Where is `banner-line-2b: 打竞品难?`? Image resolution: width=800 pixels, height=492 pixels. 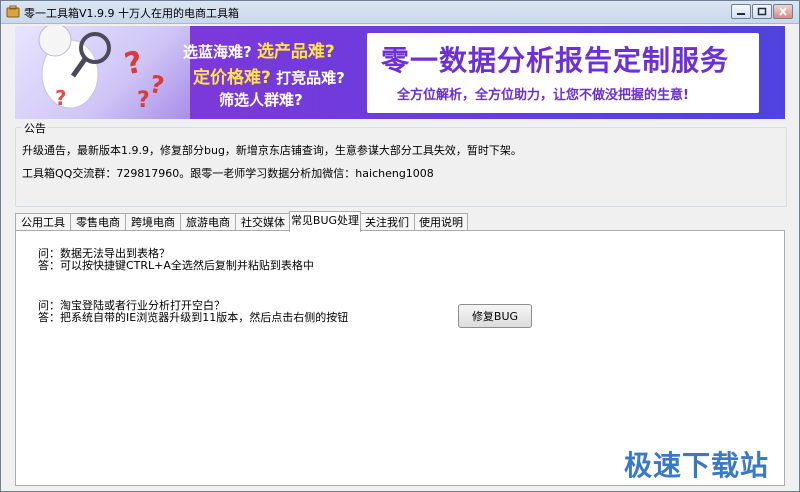
banner-line-2b: 打竞品难? is located at coordinates (310, 78).